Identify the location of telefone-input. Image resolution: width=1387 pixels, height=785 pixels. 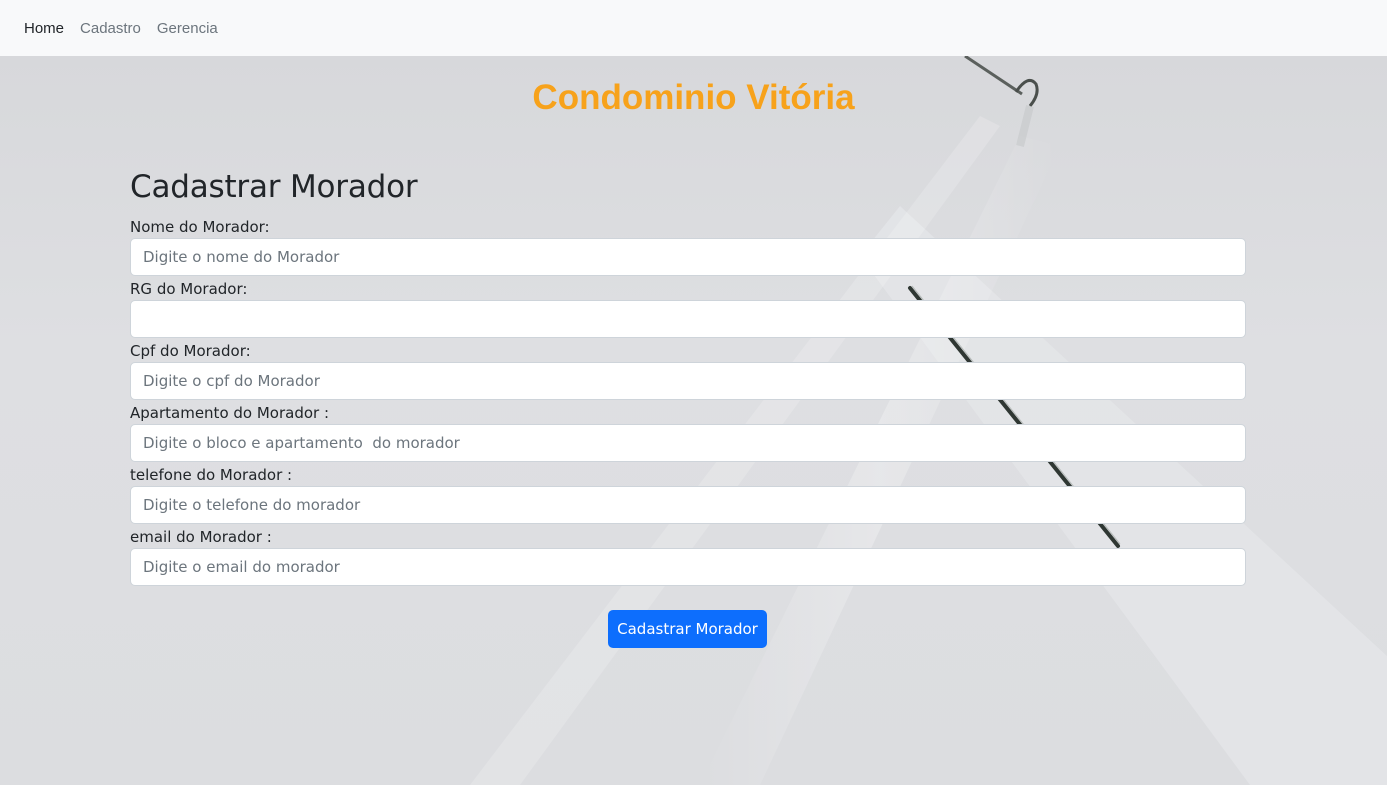
(688, 505).